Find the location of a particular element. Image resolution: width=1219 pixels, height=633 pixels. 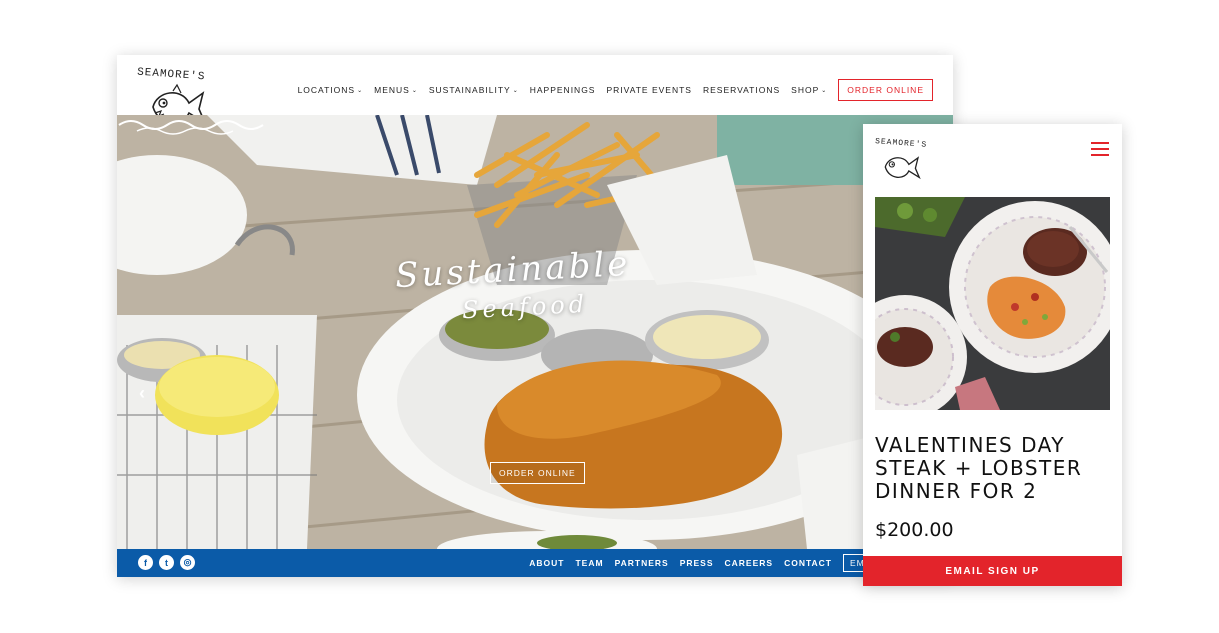

social-links: f t ◎ is located at coordinates (169, 562).